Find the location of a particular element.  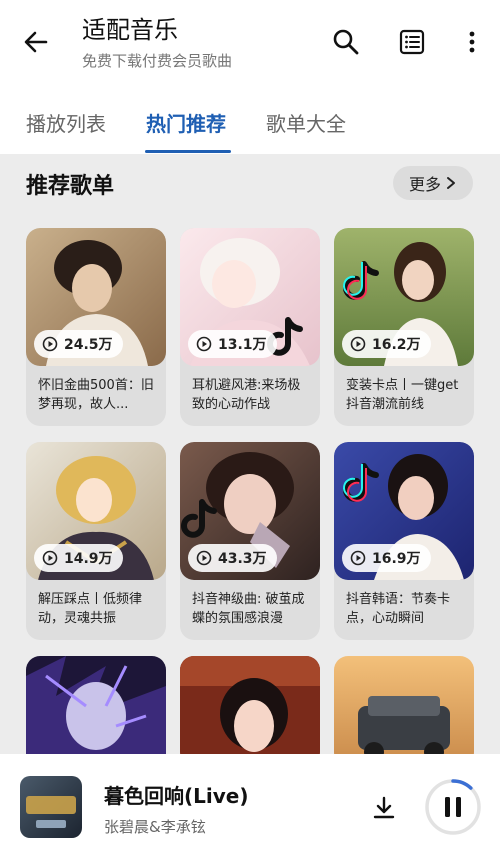

album-art is located at coordinates (51, 807).